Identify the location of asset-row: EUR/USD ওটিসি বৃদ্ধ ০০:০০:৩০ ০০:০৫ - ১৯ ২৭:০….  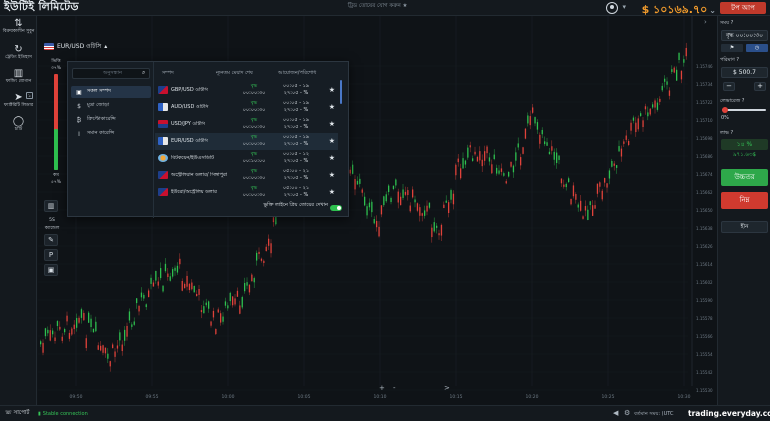
(246, 141).